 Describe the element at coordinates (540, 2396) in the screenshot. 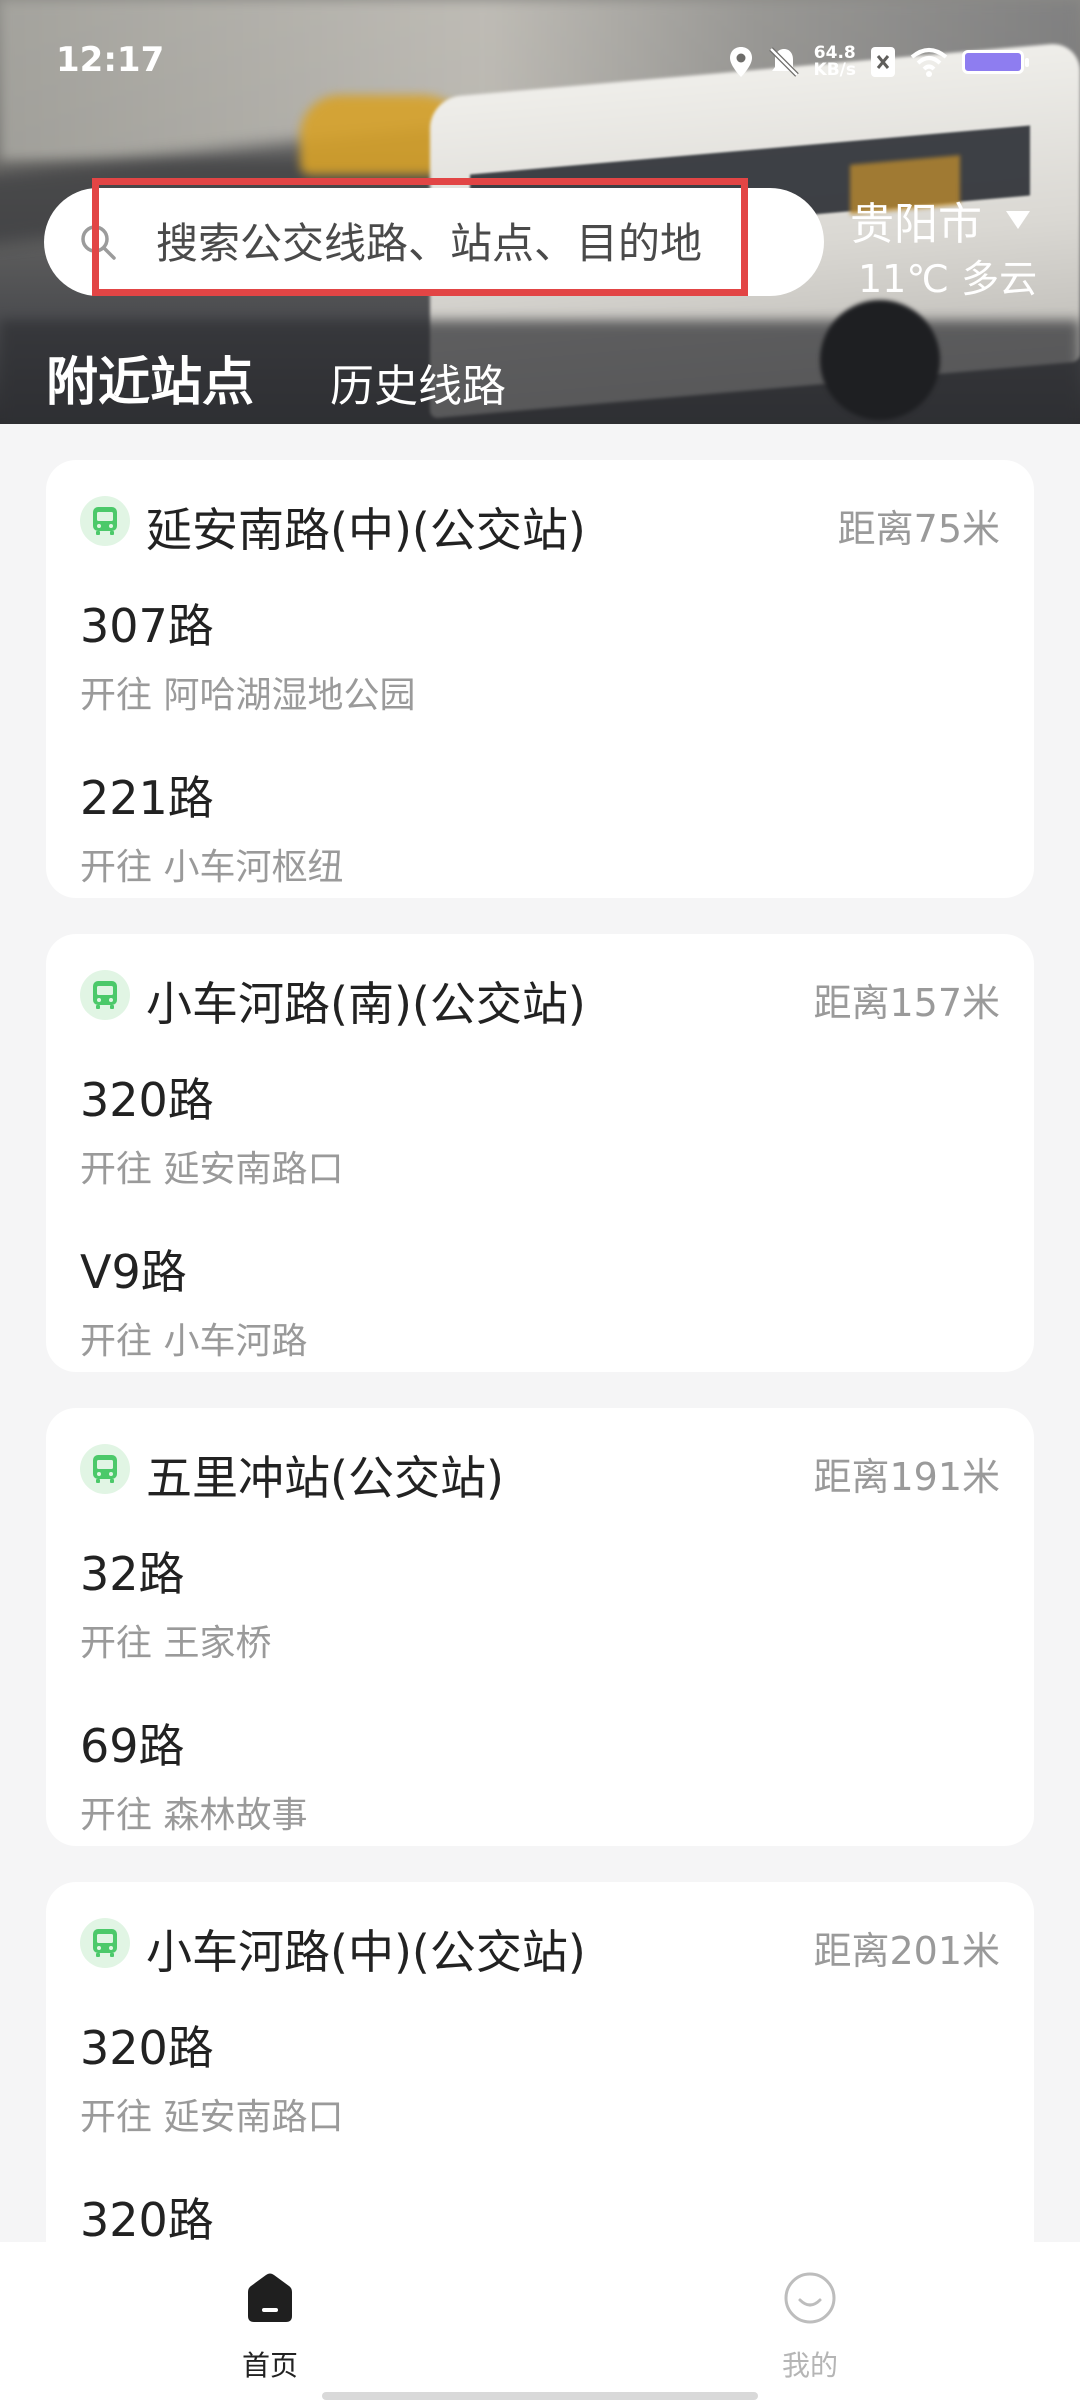

I see `gesture-home-indicator` at that location.